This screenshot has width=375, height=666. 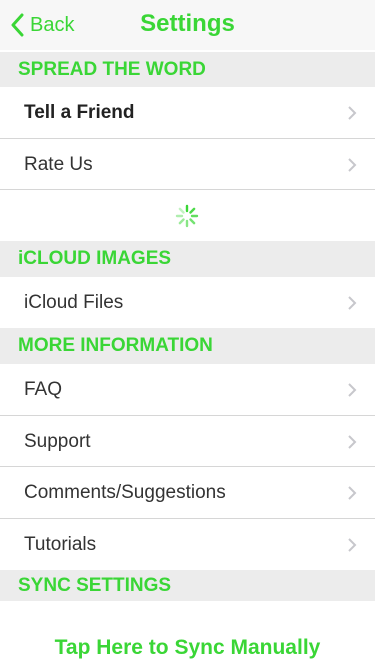 I want to click on row-rate-us: Rate Us, so click(x=187, y=164).